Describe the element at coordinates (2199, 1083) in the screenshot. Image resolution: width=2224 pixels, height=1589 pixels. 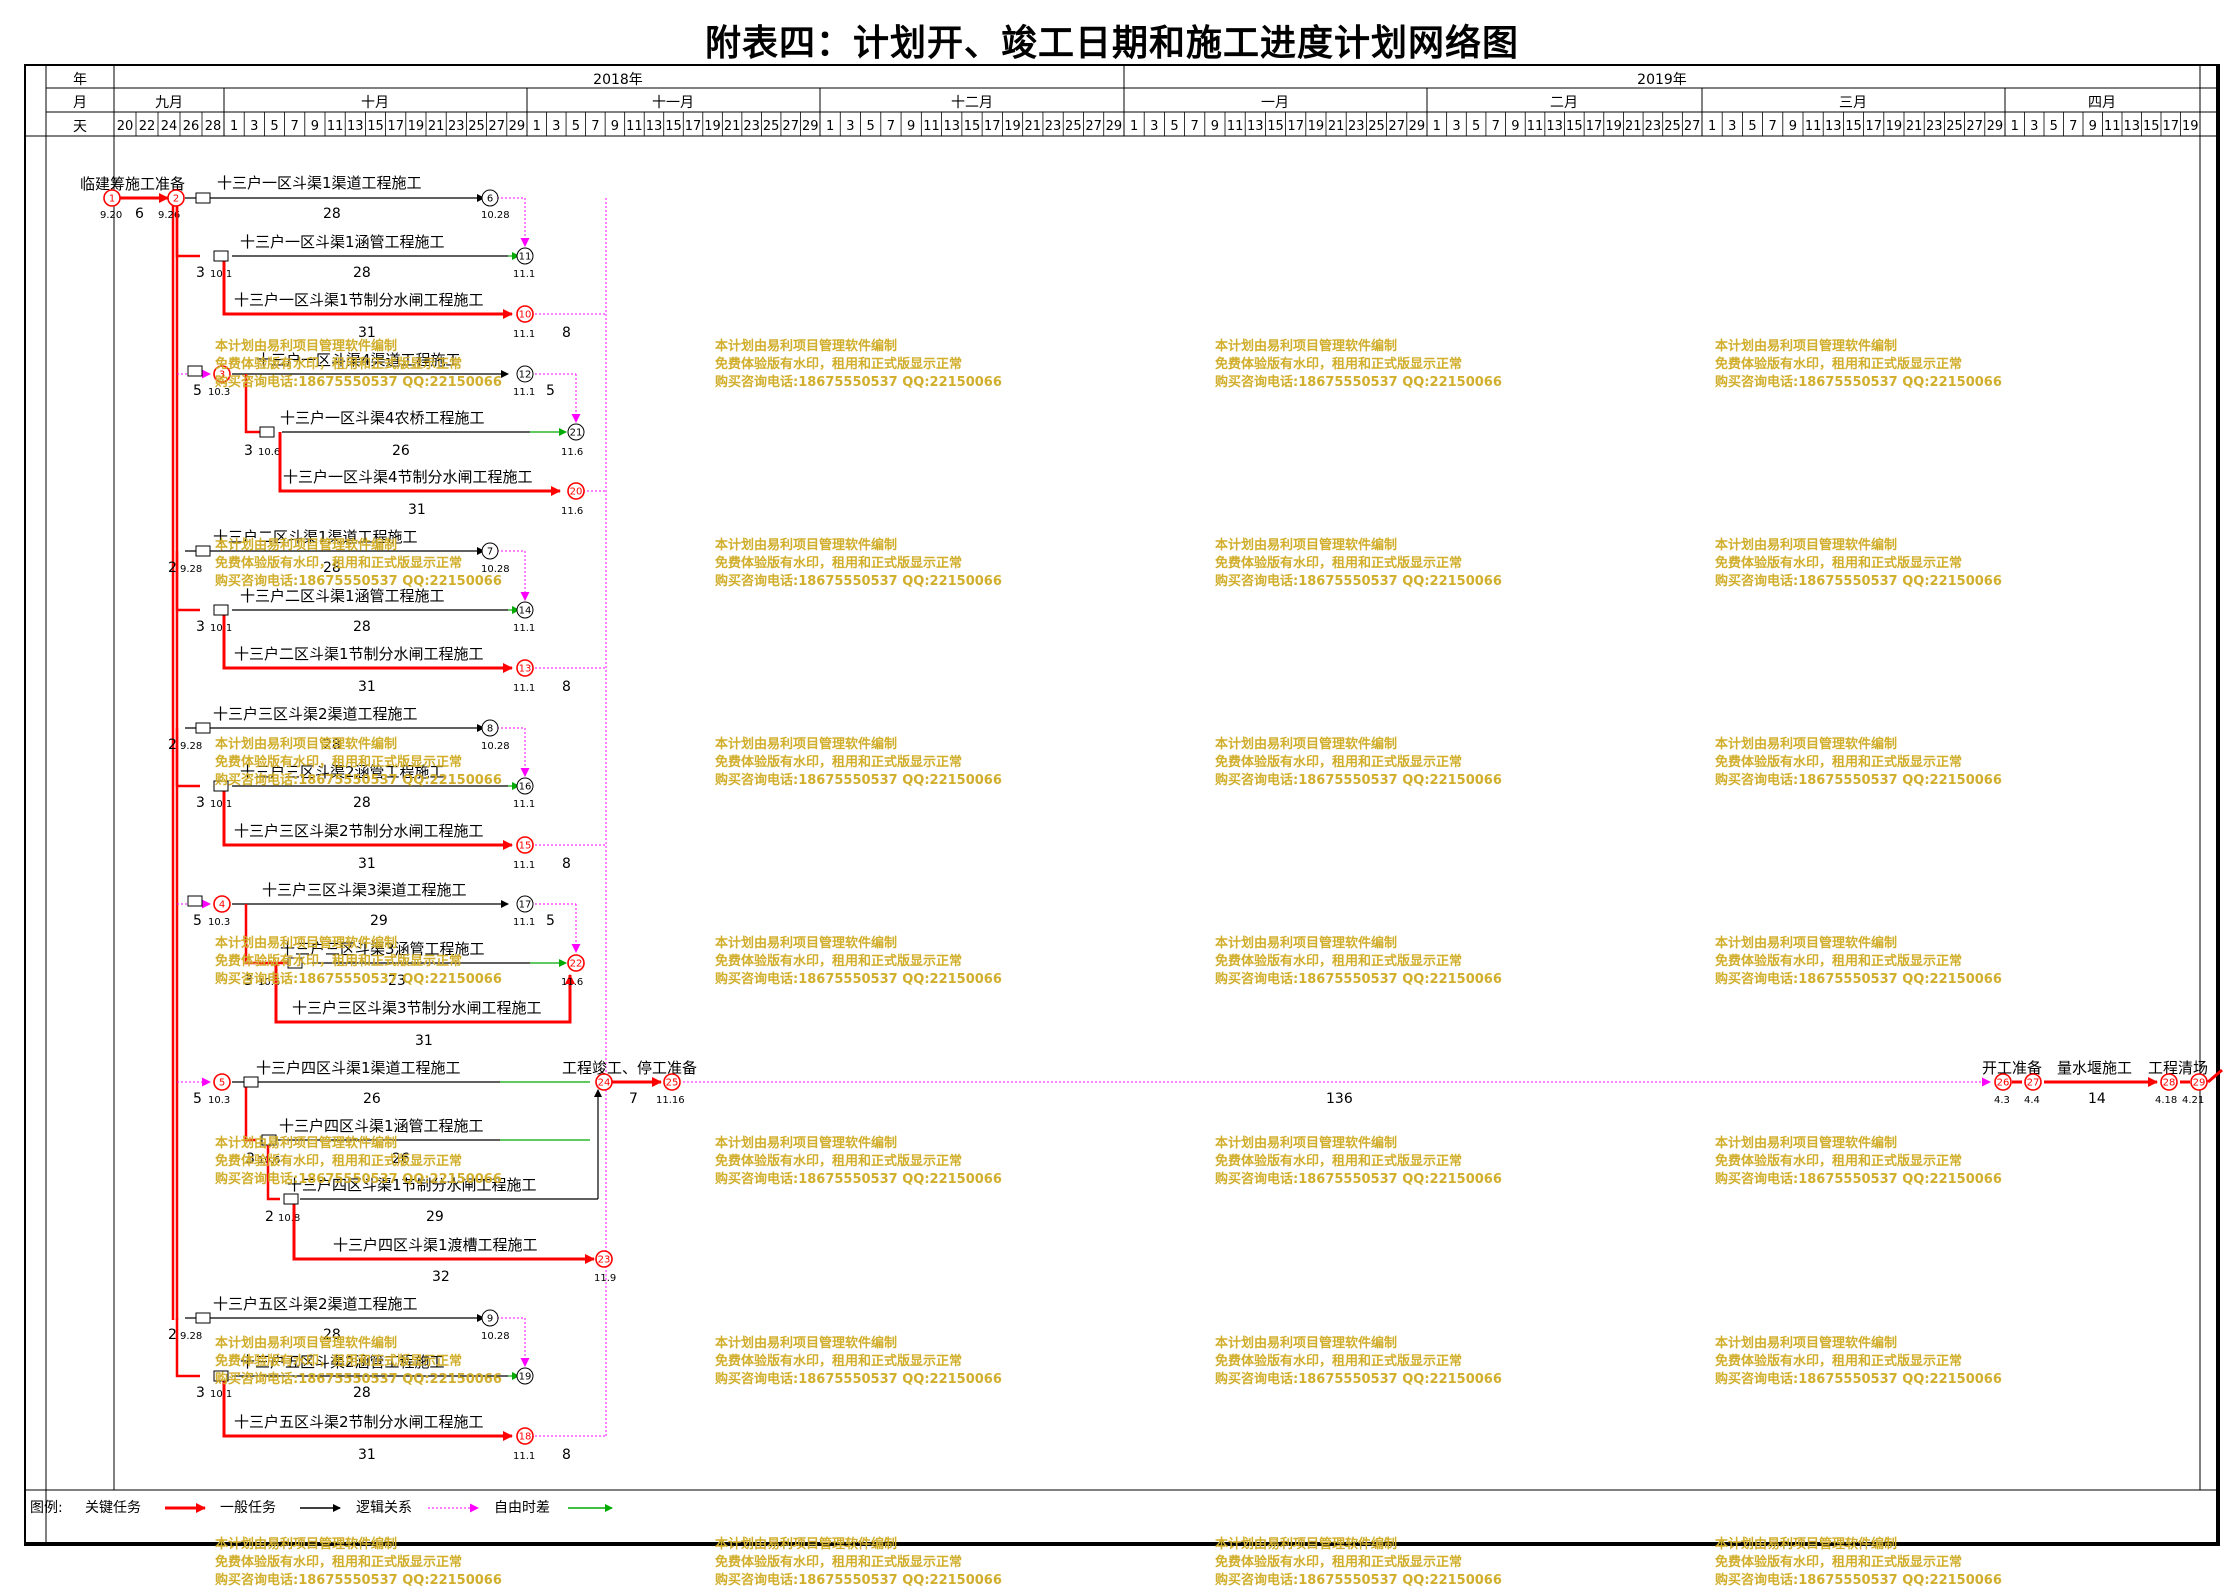
I see `event-node-label: 29` at that location.